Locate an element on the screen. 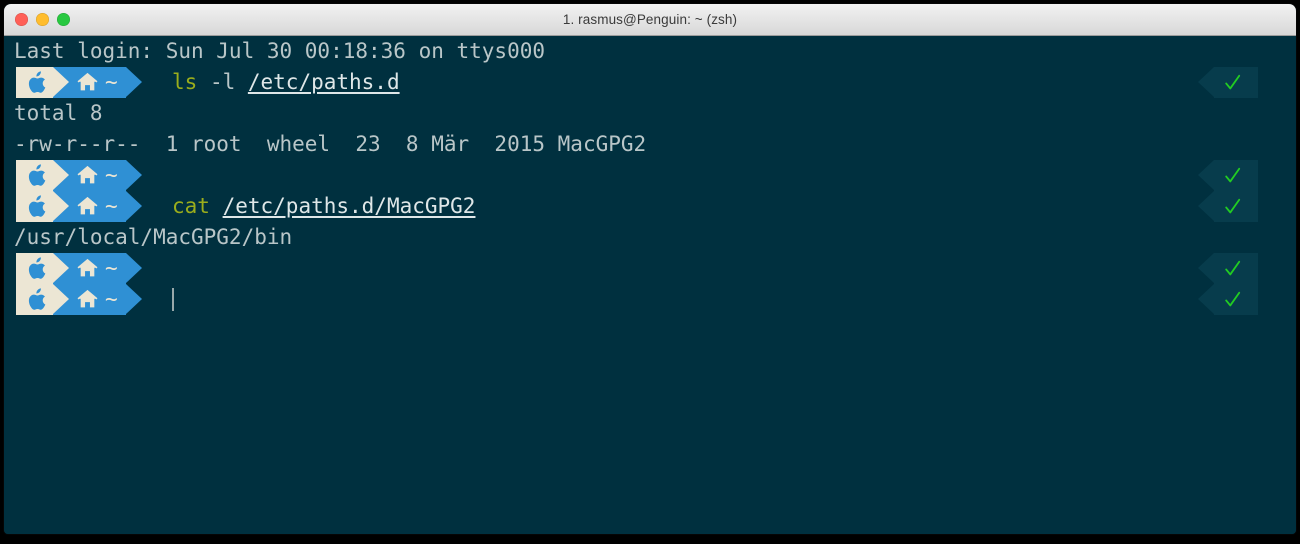  close-button is located at coordinates (21, 19).